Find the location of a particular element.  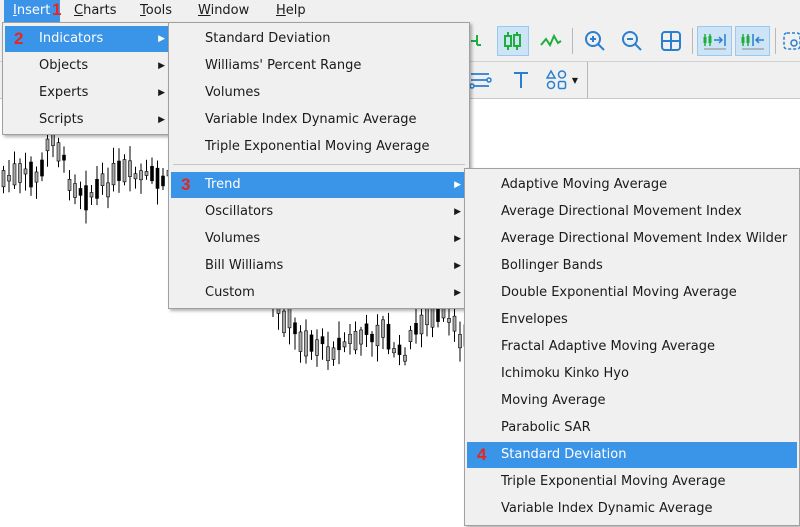

menu-item-custom: Custom ▶ is located at coordinates (319, 293).